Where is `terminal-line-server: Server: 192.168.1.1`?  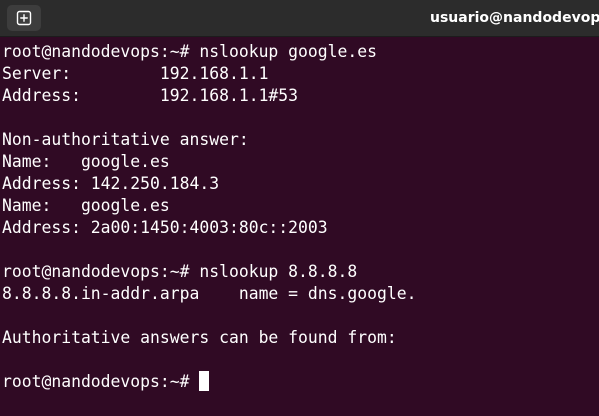
terminal-line-server: Server: 192.168.1.1 is located at coordinates (135, 73).